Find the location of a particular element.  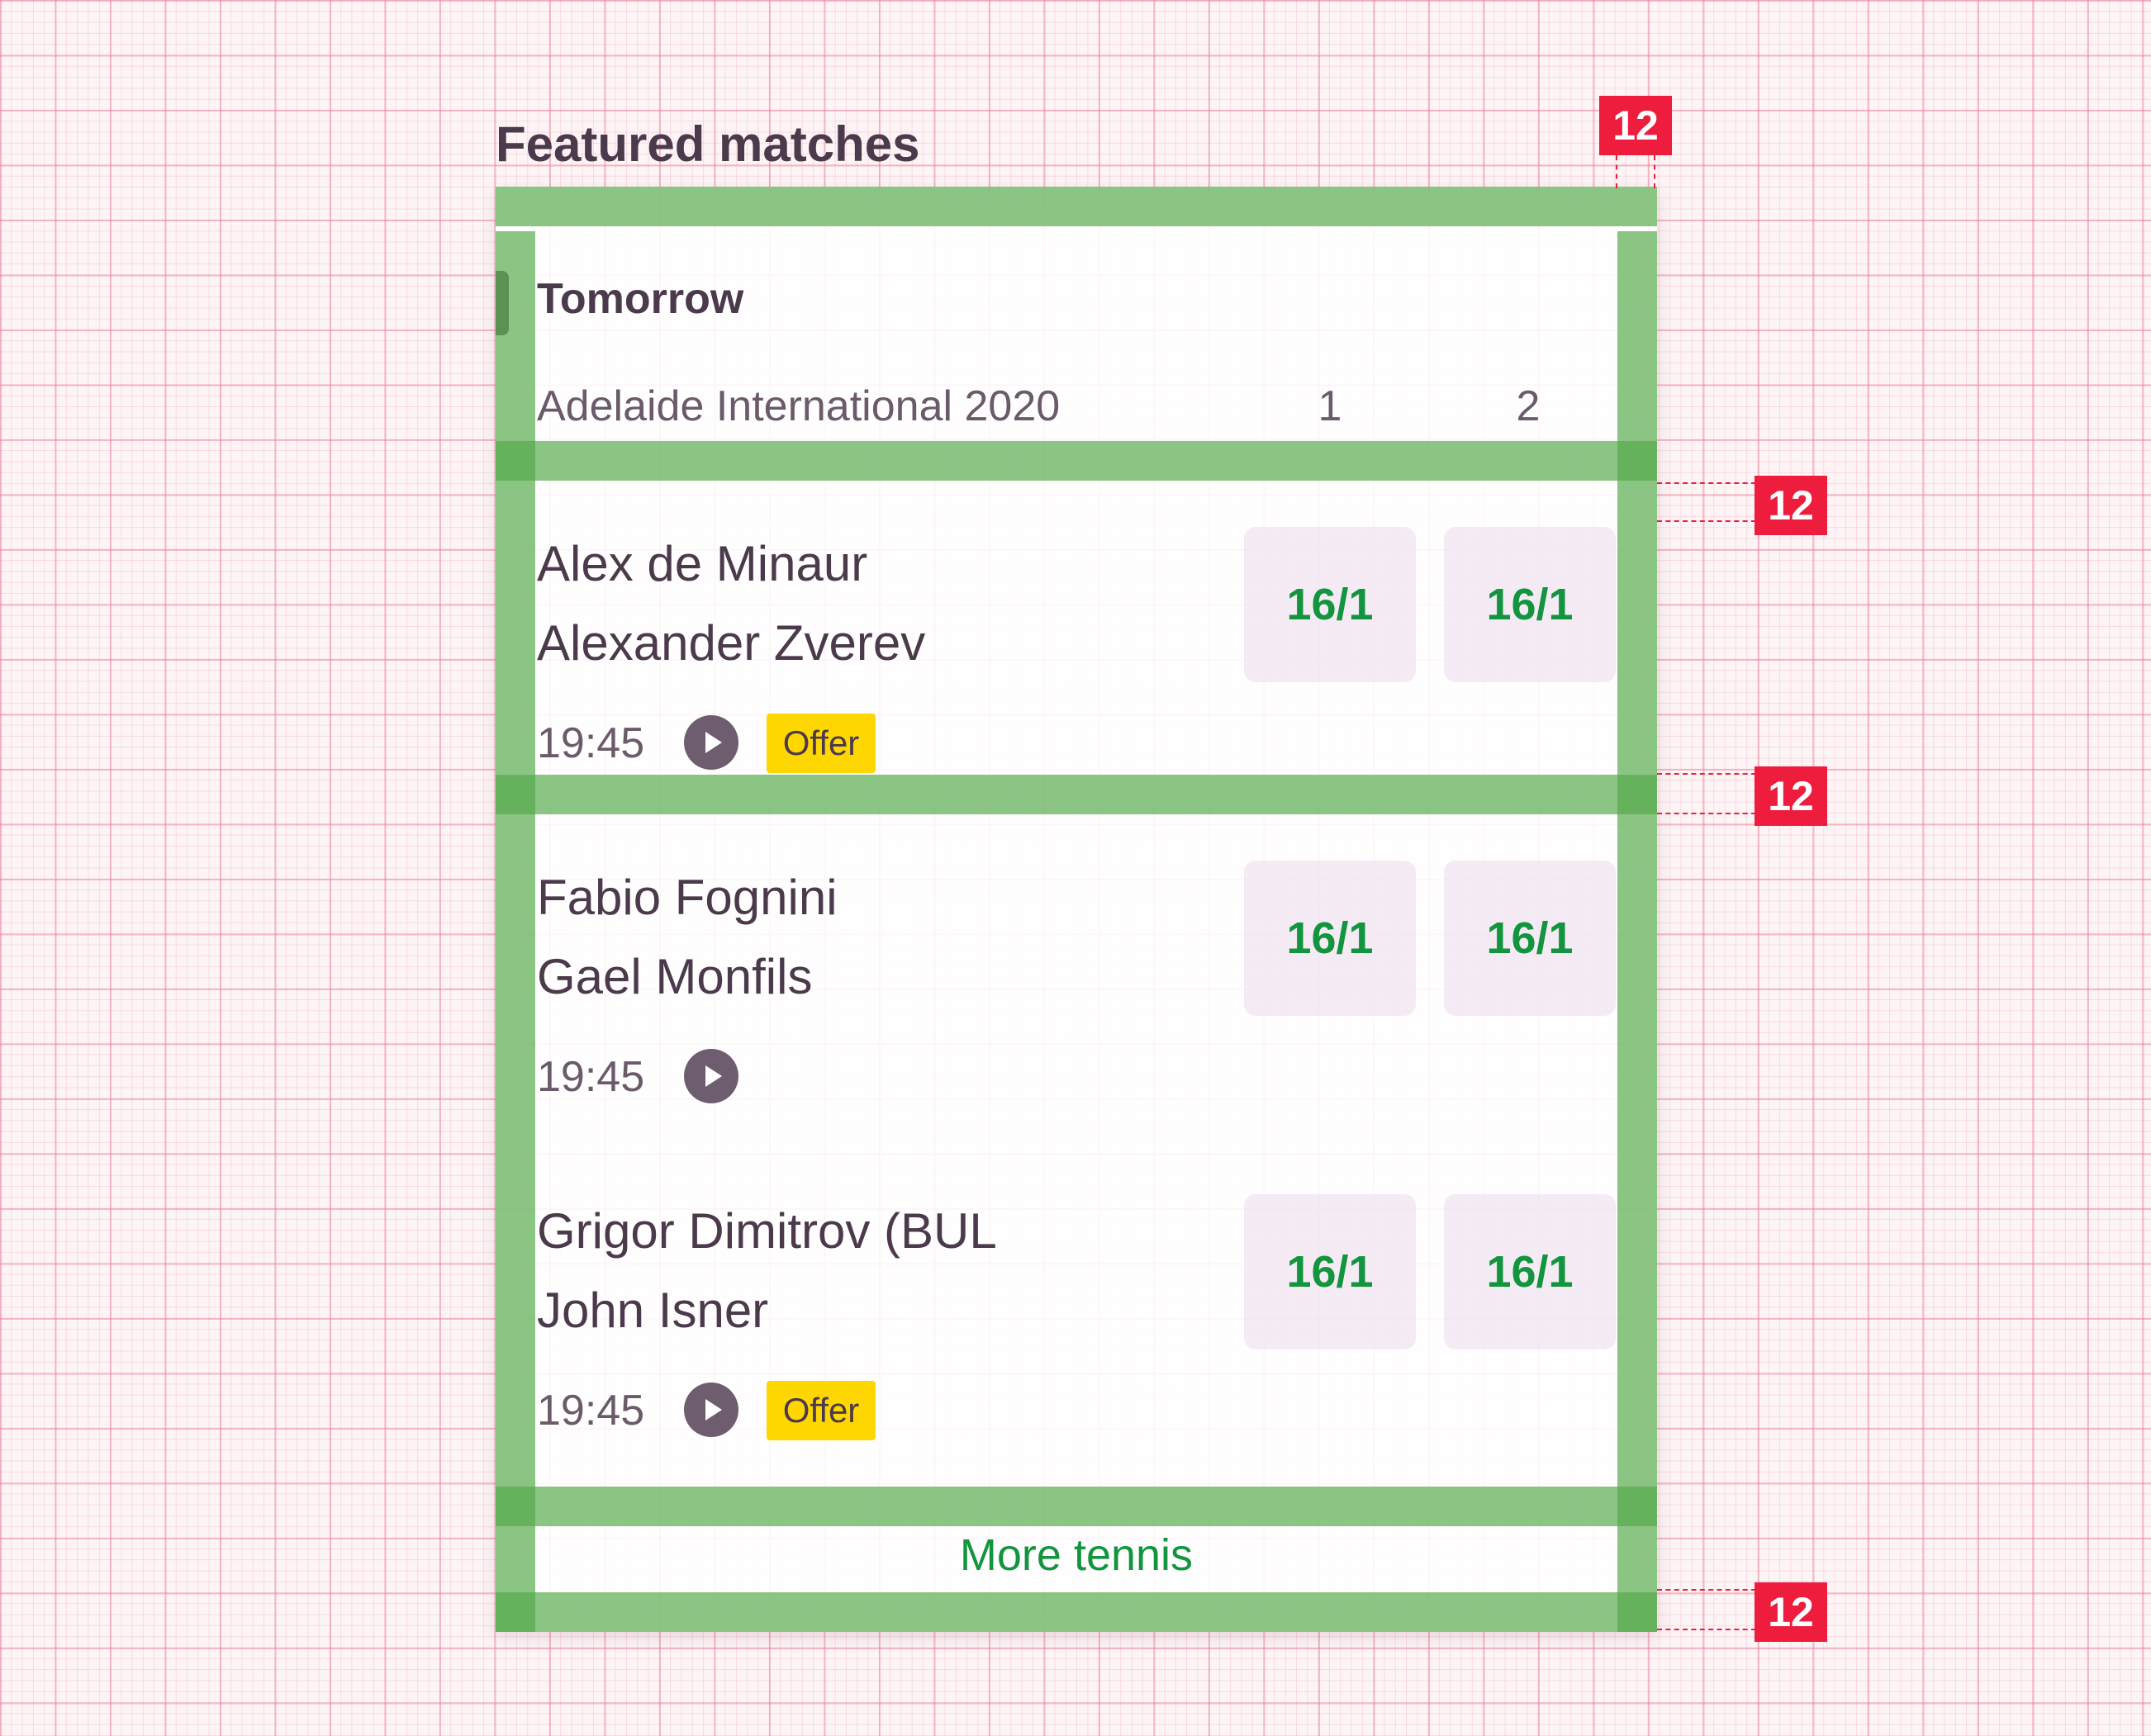

match-3-offer-badge: Offer is located at coordinates (821, 1410).